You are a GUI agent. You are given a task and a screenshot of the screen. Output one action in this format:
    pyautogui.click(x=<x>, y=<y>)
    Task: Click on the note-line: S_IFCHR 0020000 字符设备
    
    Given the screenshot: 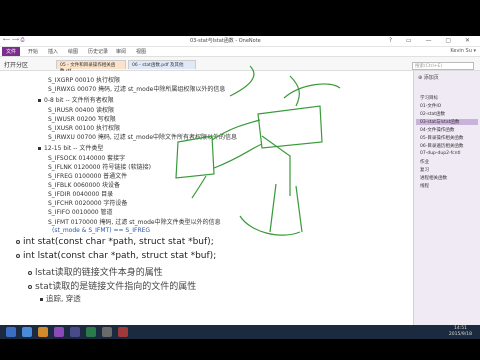 What is the action you would take?
    pyautogui.click(x=88, y=203)
    